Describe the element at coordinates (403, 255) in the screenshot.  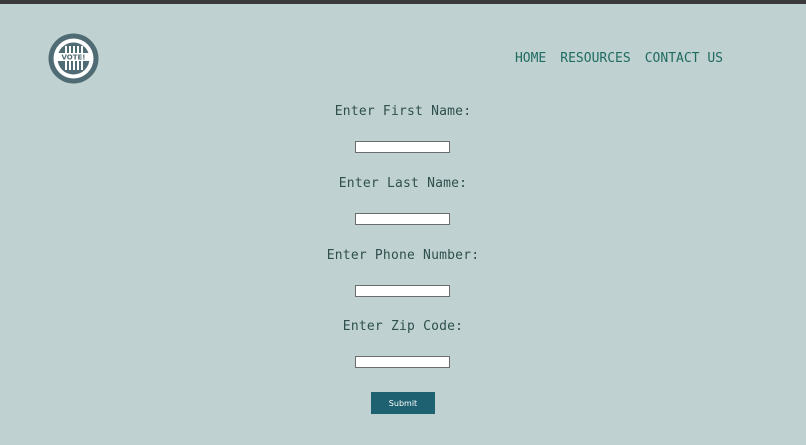
I see `phone-label: Enter Phone Number:` at that location.